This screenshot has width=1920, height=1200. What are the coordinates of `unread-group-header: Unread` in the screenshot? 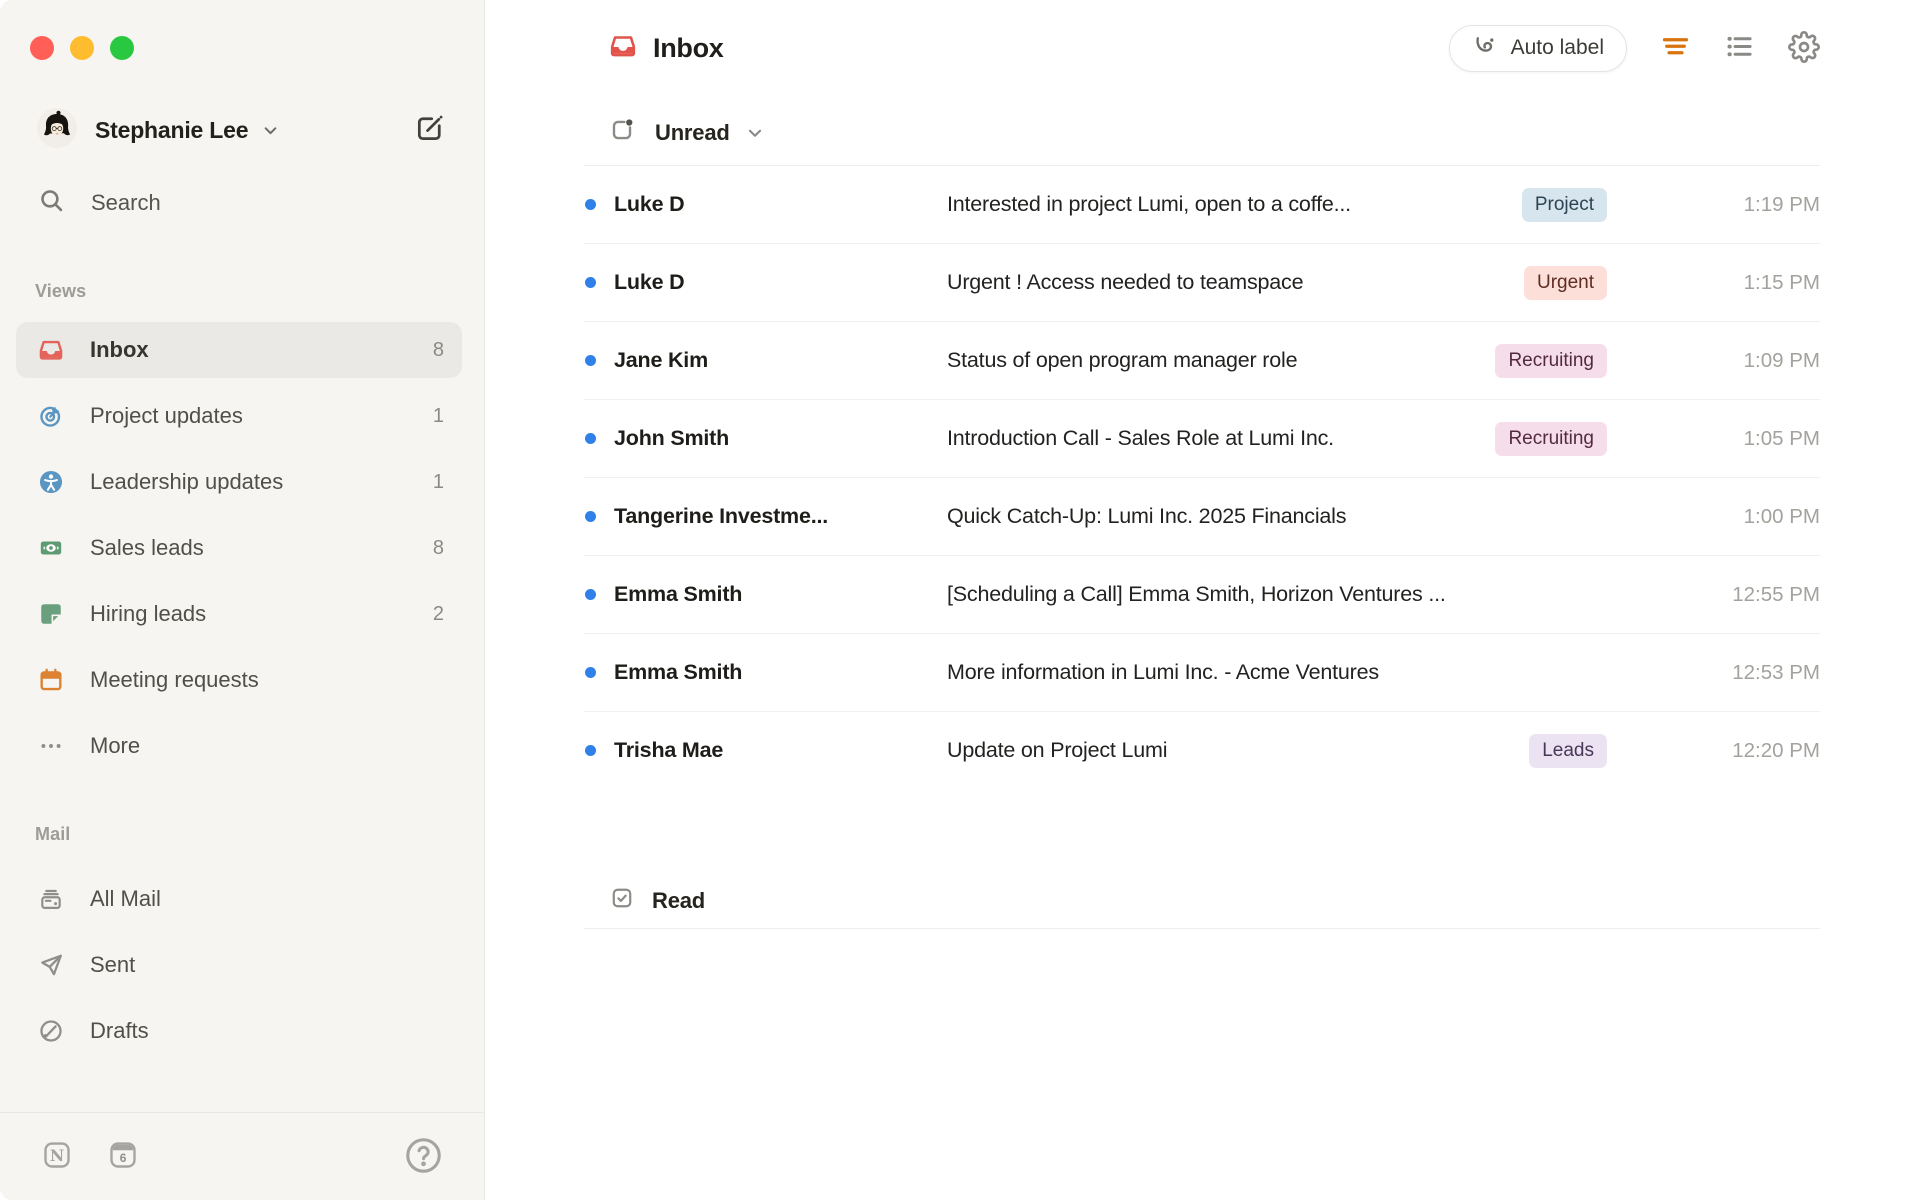 It's located at (1202, 131).